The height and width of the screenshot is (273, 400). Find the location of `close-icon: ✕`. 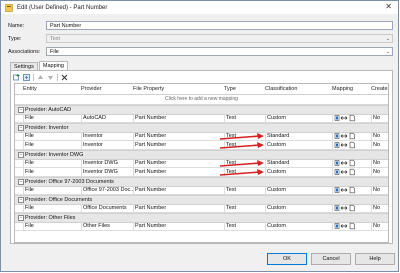

close-icon: ✕ is located at coordinates (388, 6).